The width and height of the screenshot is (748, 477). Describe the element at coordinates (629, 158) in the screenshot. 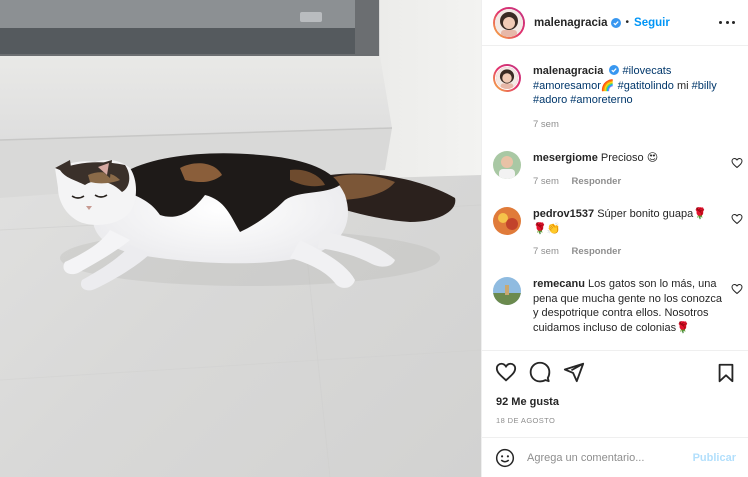

I see `comment-text: Precioso 😍` at that location.